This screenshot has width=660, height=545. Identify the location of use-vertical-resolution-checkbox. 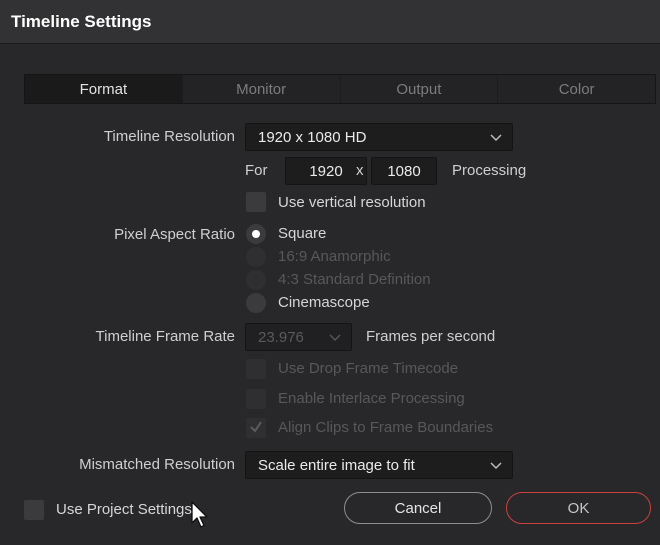
(256, 202).